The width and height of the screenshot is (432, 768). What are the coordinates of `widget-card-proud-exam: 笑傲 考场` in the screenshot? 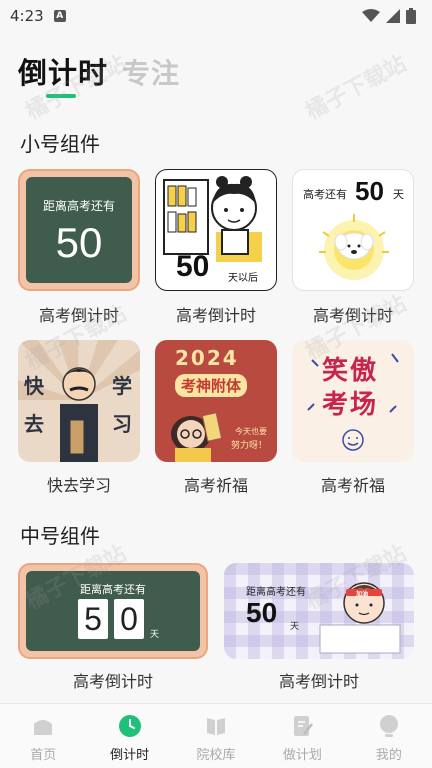 It's located at (353, 401).